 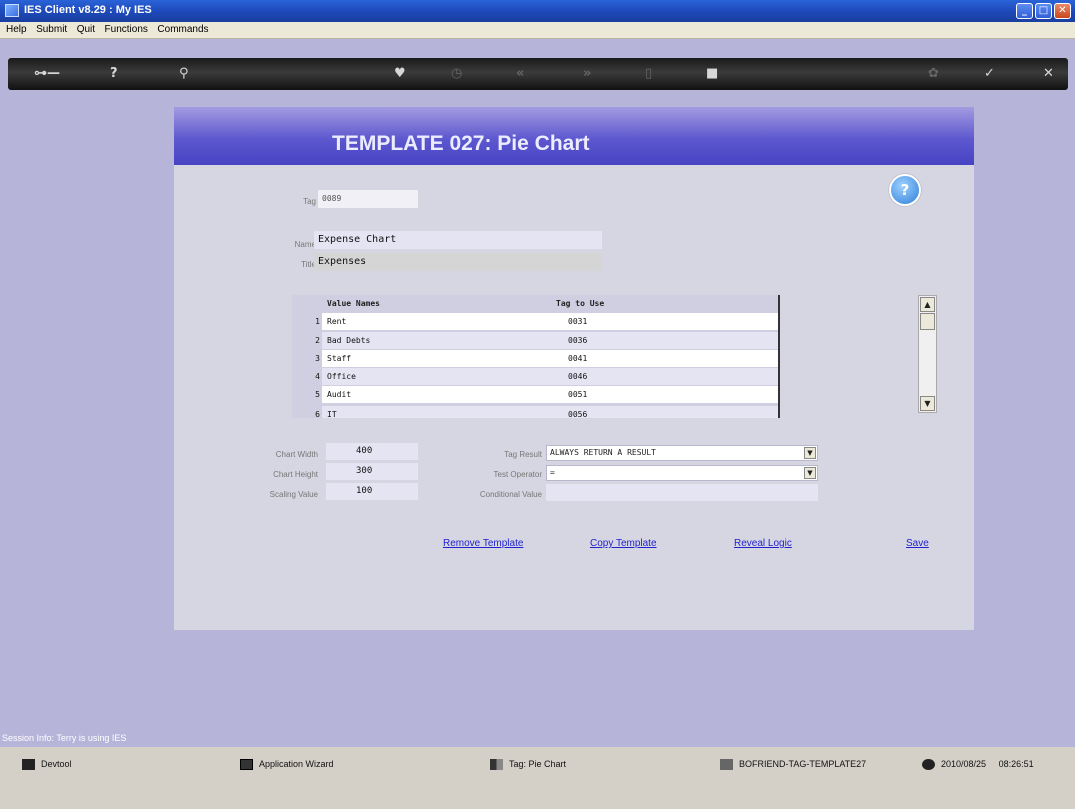 I want to click on code-item: BOFRIEND-TAG-TEMPLATE27, so click(x=793, y=765).